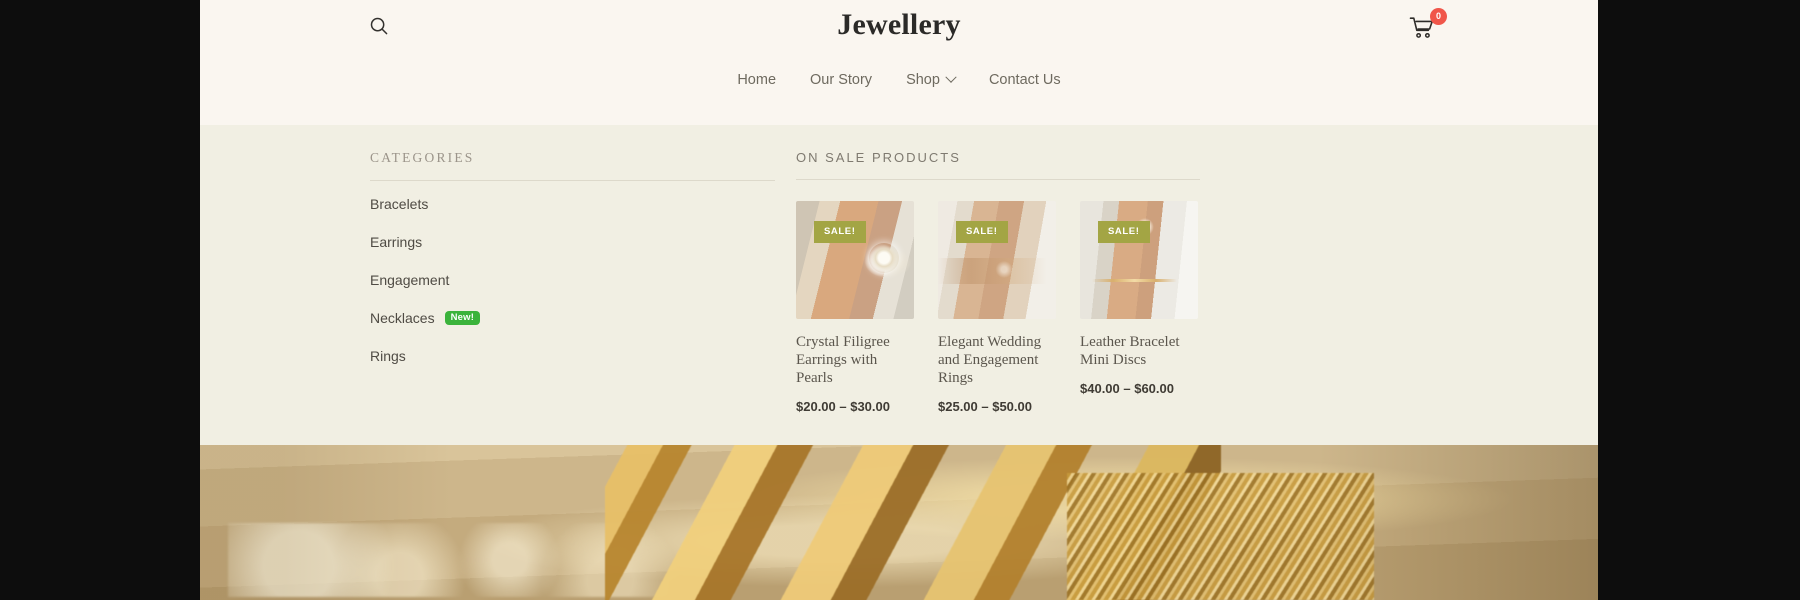 Image resolution: width=1800 pixels, height=600 pixels. I want to click on categories-widget-title: CATEGORIES, so click(422, 157).